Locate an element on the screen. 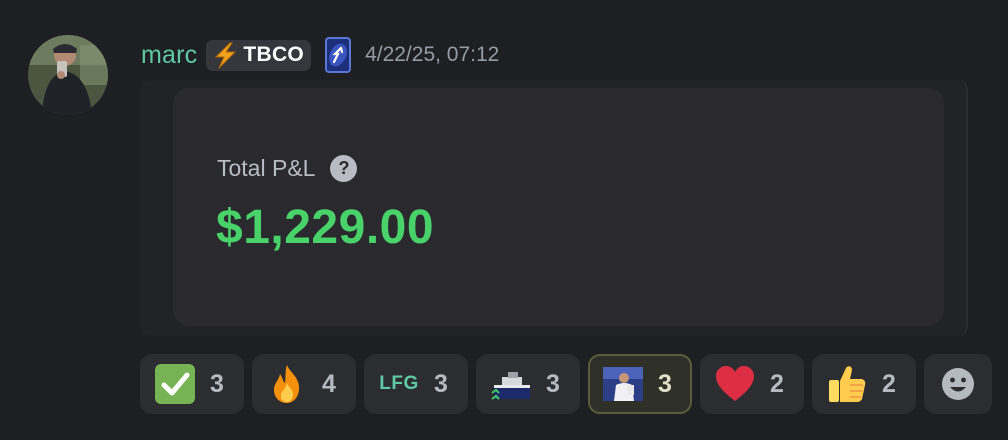 This screenshot has width=1008, height=440. heart-icon is located at coordinates (735, 384).